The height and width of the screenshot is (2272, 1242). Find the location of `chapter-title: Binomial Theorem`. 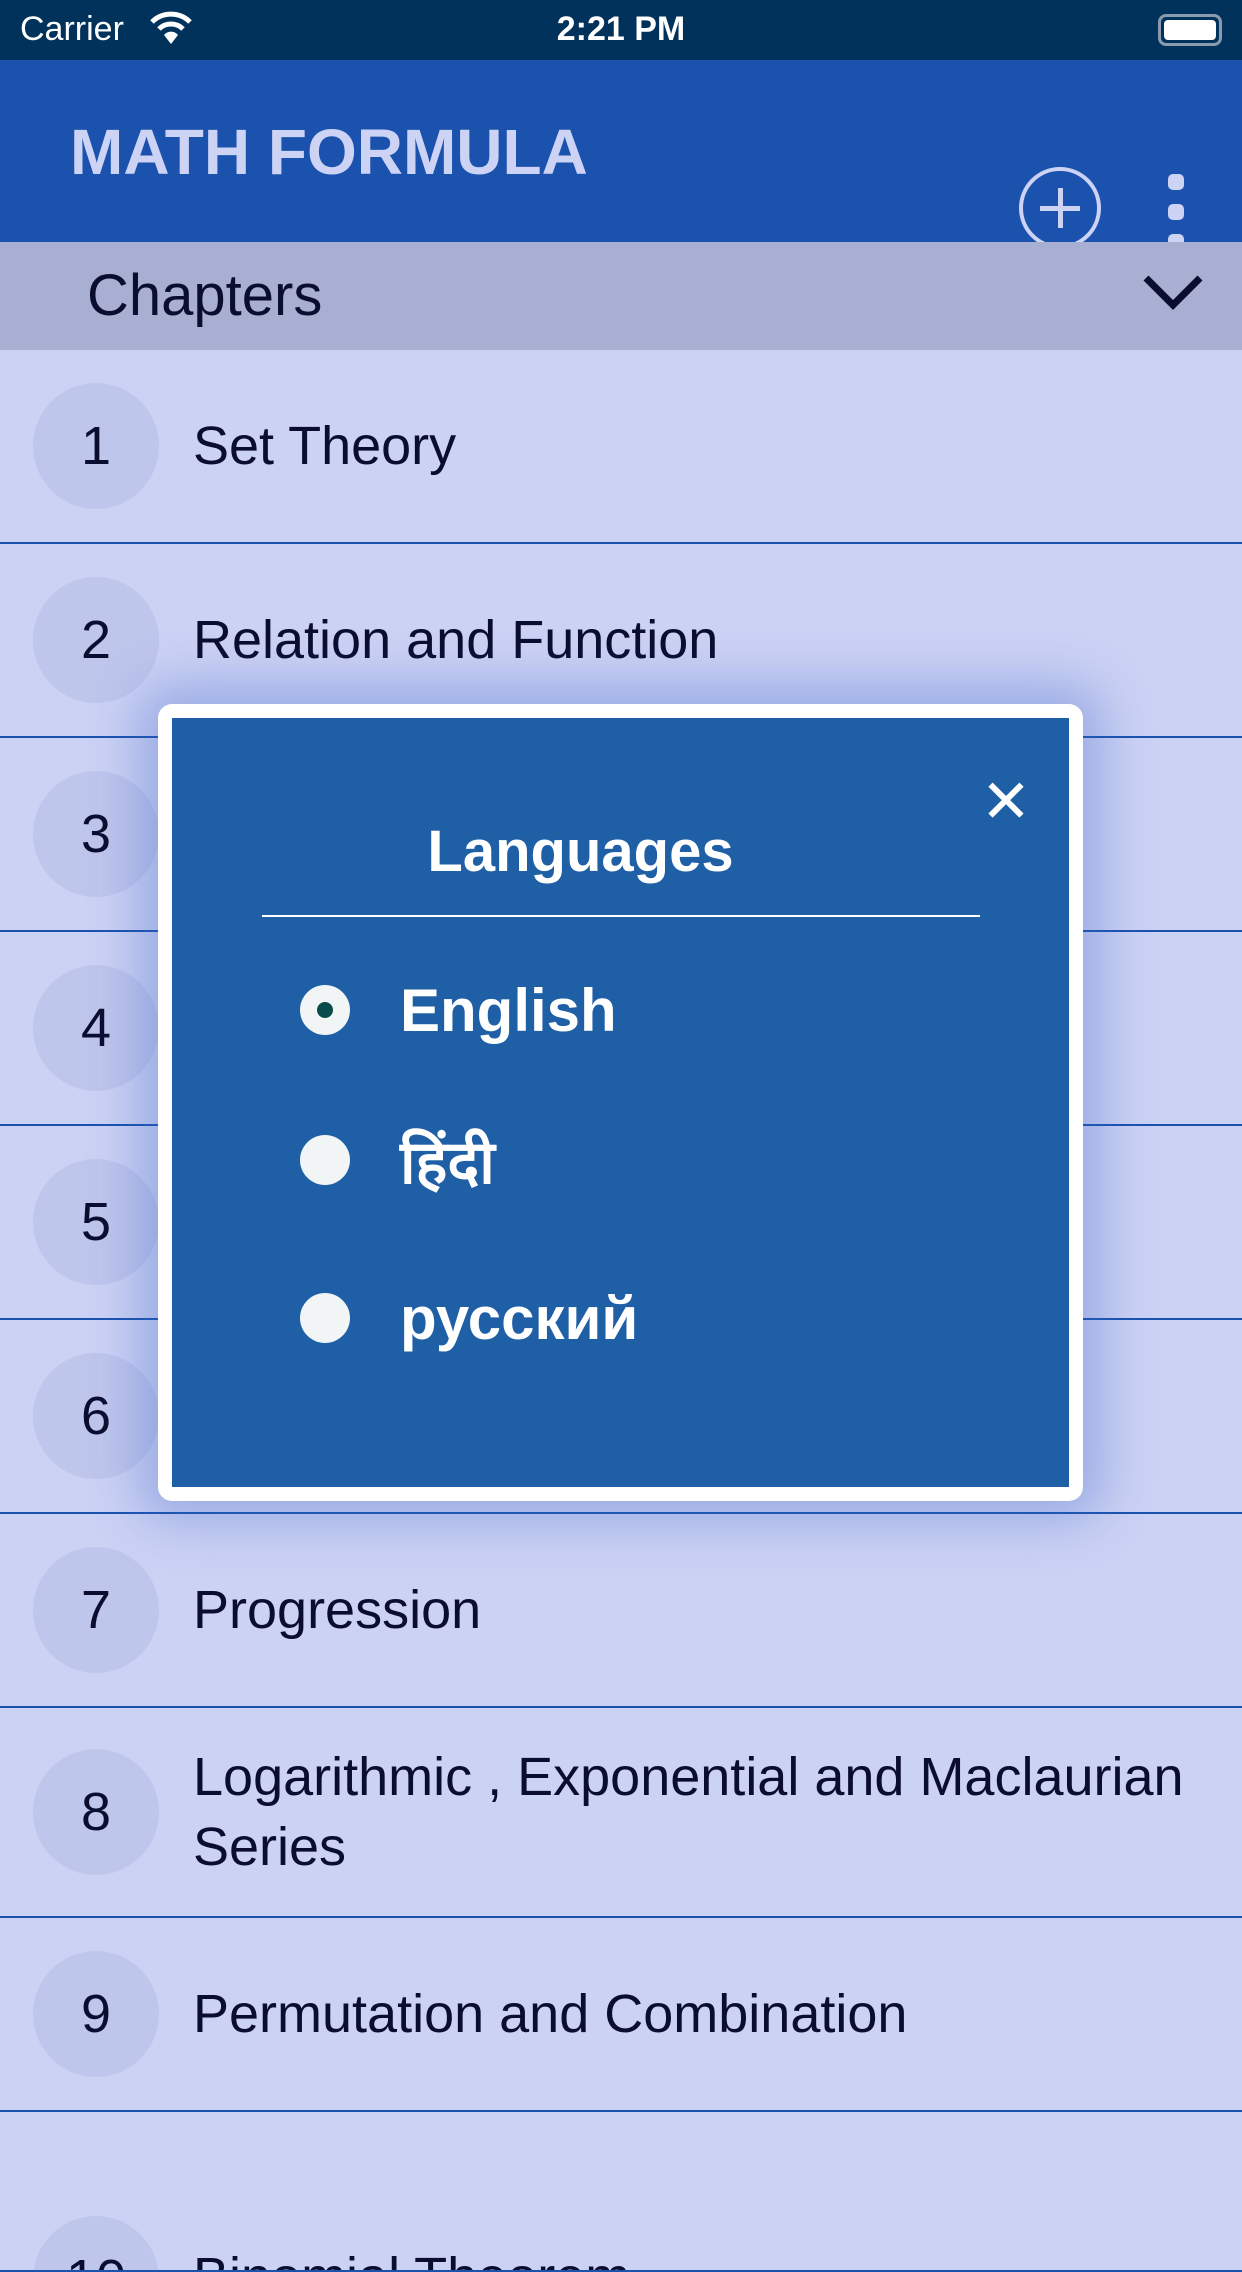

chapter-title: Binomial Theorem is located at coordinates (697, 2256).